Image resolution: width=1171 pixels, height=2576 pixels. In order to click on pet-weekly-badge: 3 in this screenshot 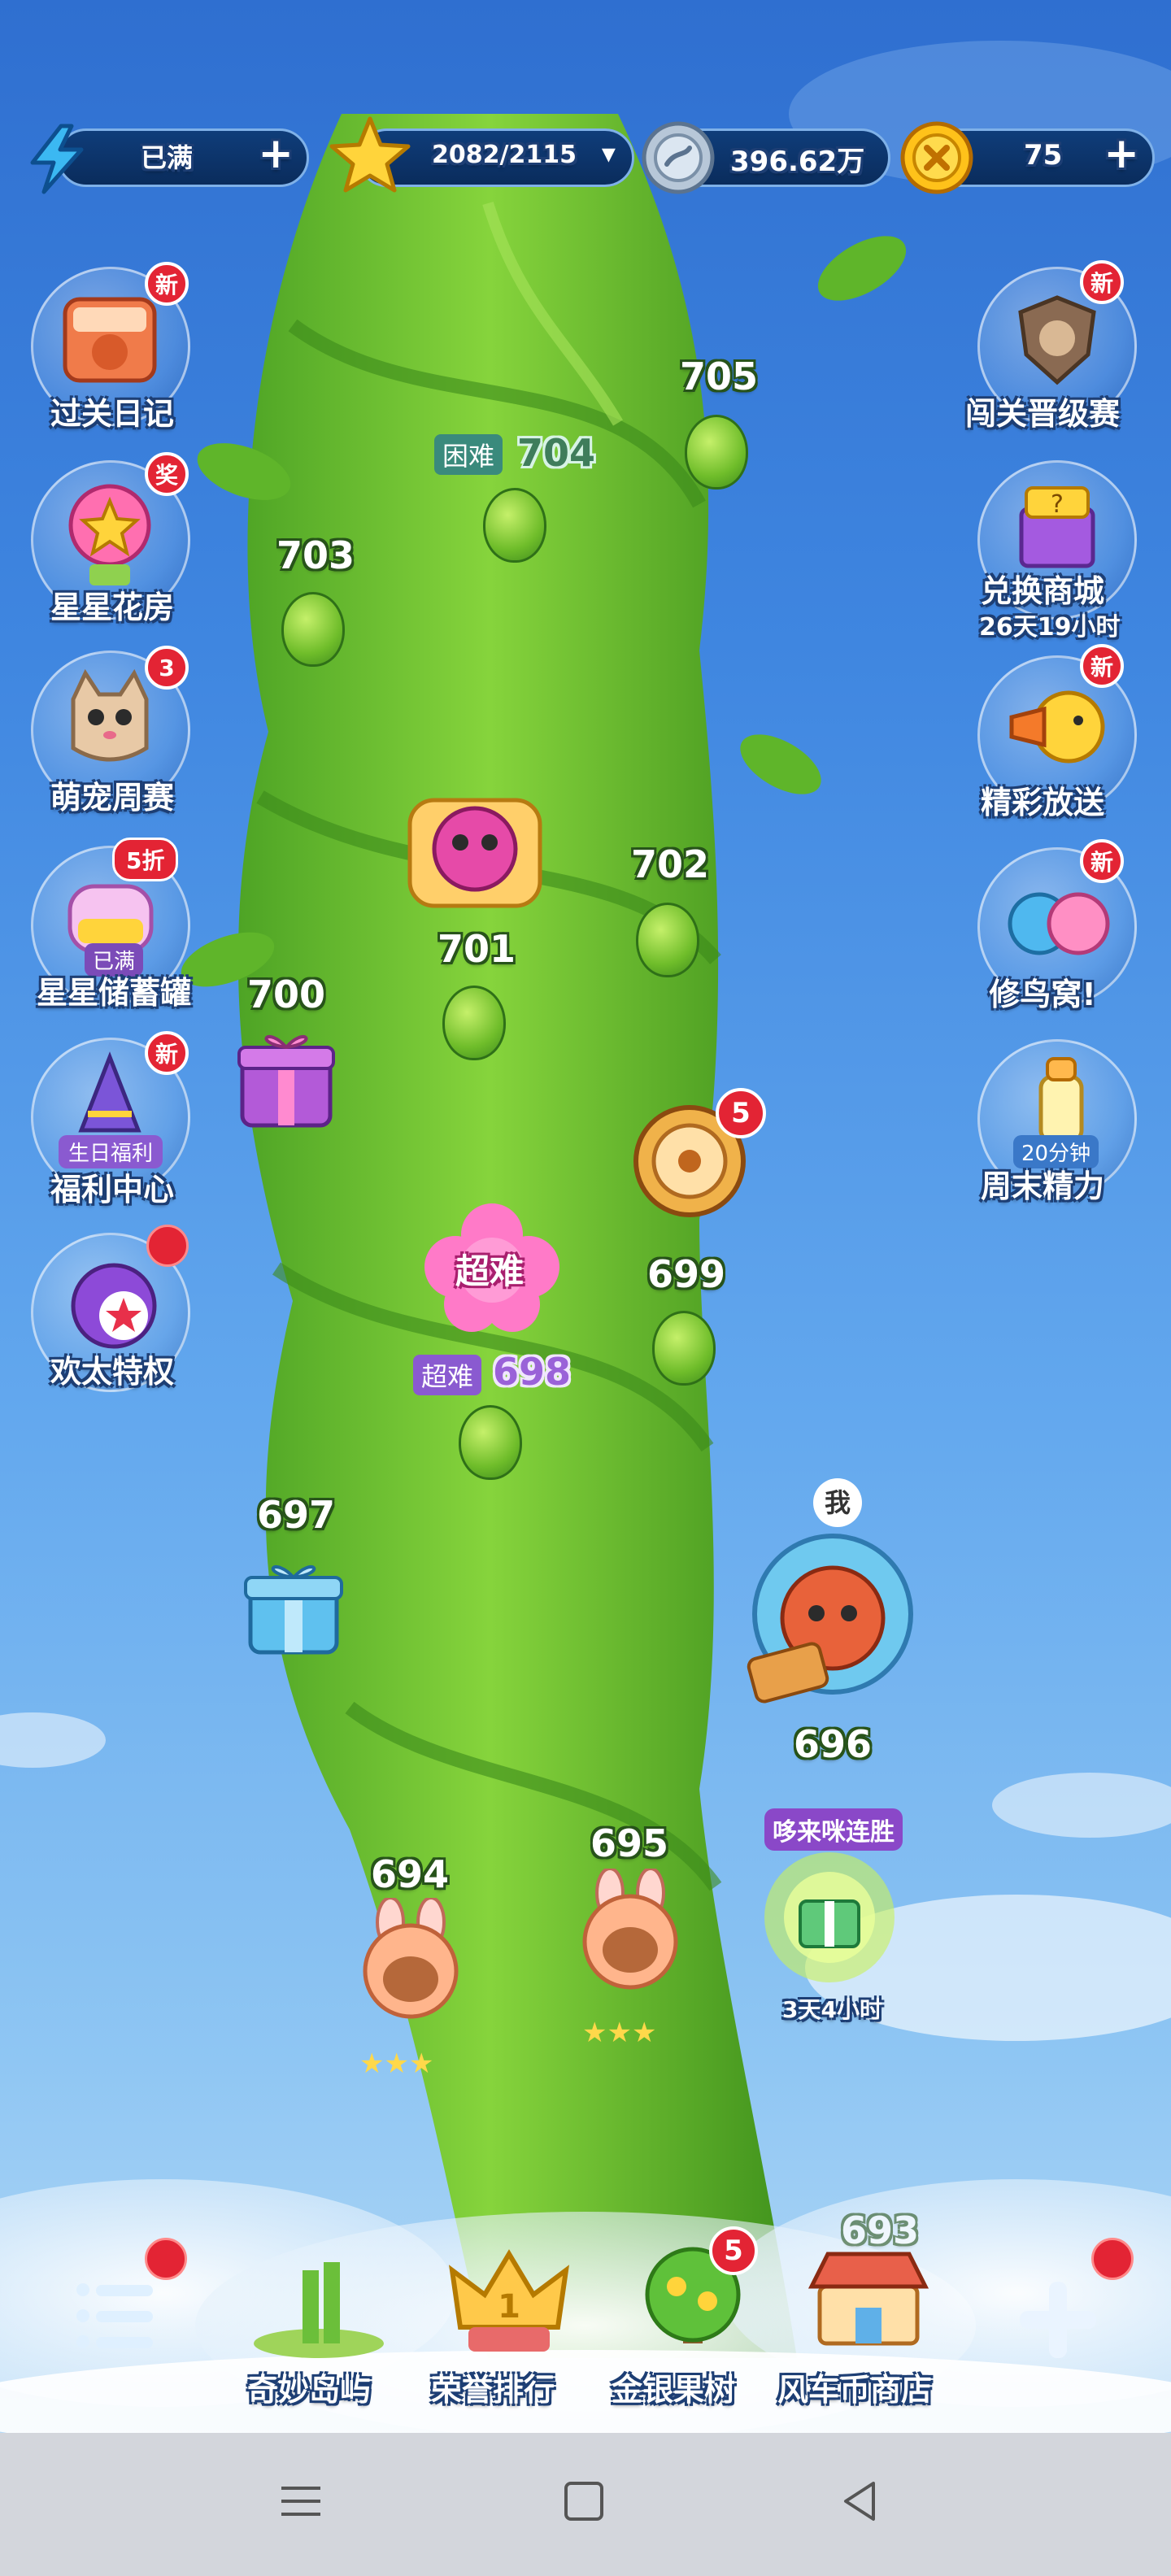, I will do `click(167, 668)`.